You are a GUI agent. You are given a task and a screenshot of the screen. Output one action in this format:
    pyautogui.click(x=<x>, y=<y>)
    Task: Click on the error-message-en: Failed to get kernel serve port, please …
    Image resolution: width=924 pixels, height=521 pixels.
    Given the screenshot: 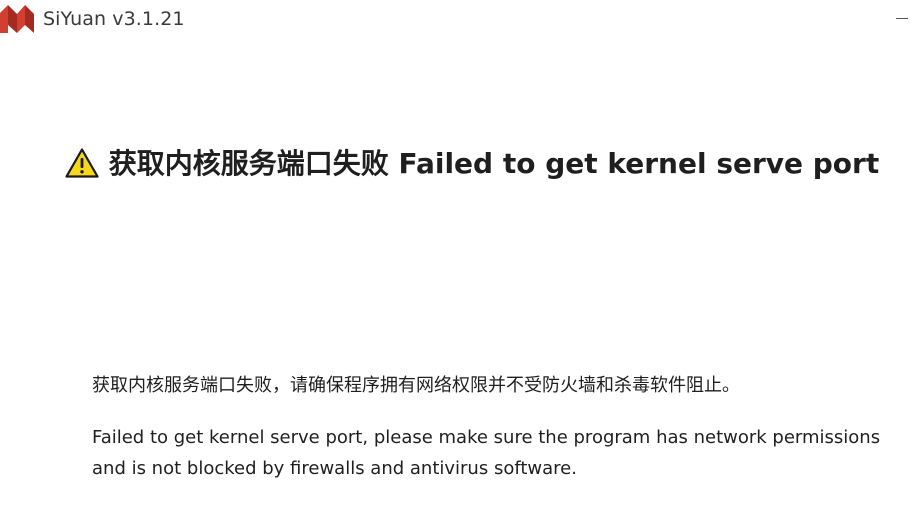 What is the action you would take?
    pyautogui.click(x=486, y=453)
    